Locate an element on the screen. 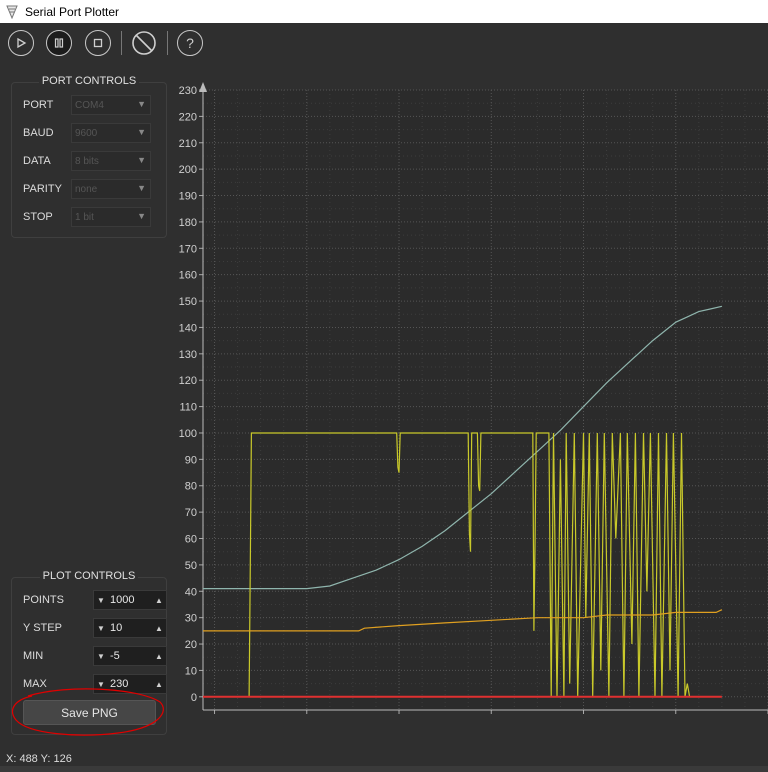 Image resolution: width=768 pixels, height=772 pixels. y-tick-label: 220 is located at coordinates (188, 117).